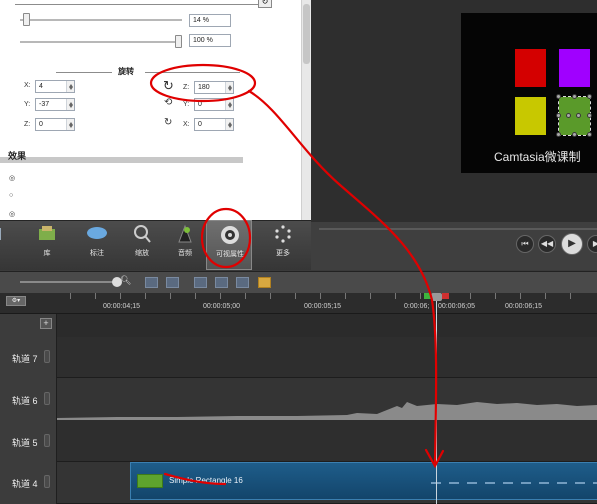 This screenshot has height=504, width=597. I want to click on underline-mark, so click(195, 479).